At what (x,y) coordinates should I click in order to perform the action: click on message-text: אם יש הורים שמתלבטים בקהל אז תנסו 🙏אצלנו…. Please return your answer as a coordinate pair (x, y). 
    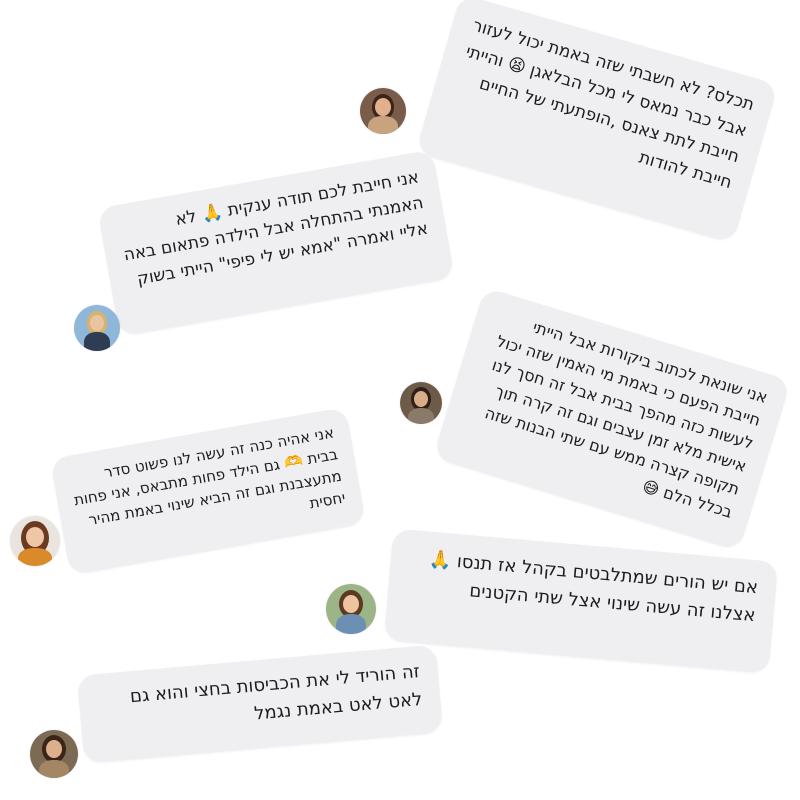
    Looking at the image, I should click on (593, 587).